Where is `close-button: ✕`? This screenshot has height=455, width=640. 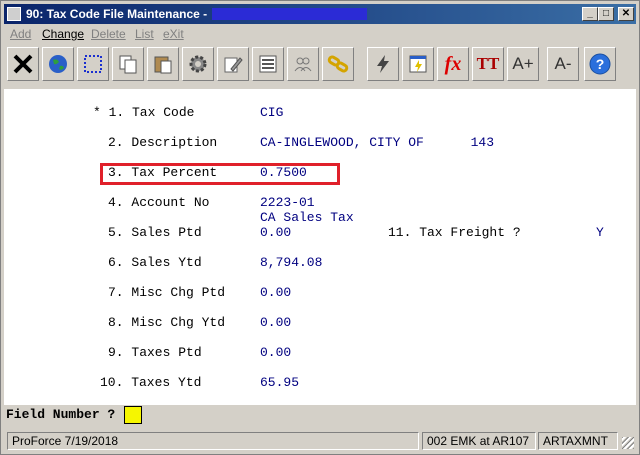 close-button: ✕ is located at coordinates (626, 14).